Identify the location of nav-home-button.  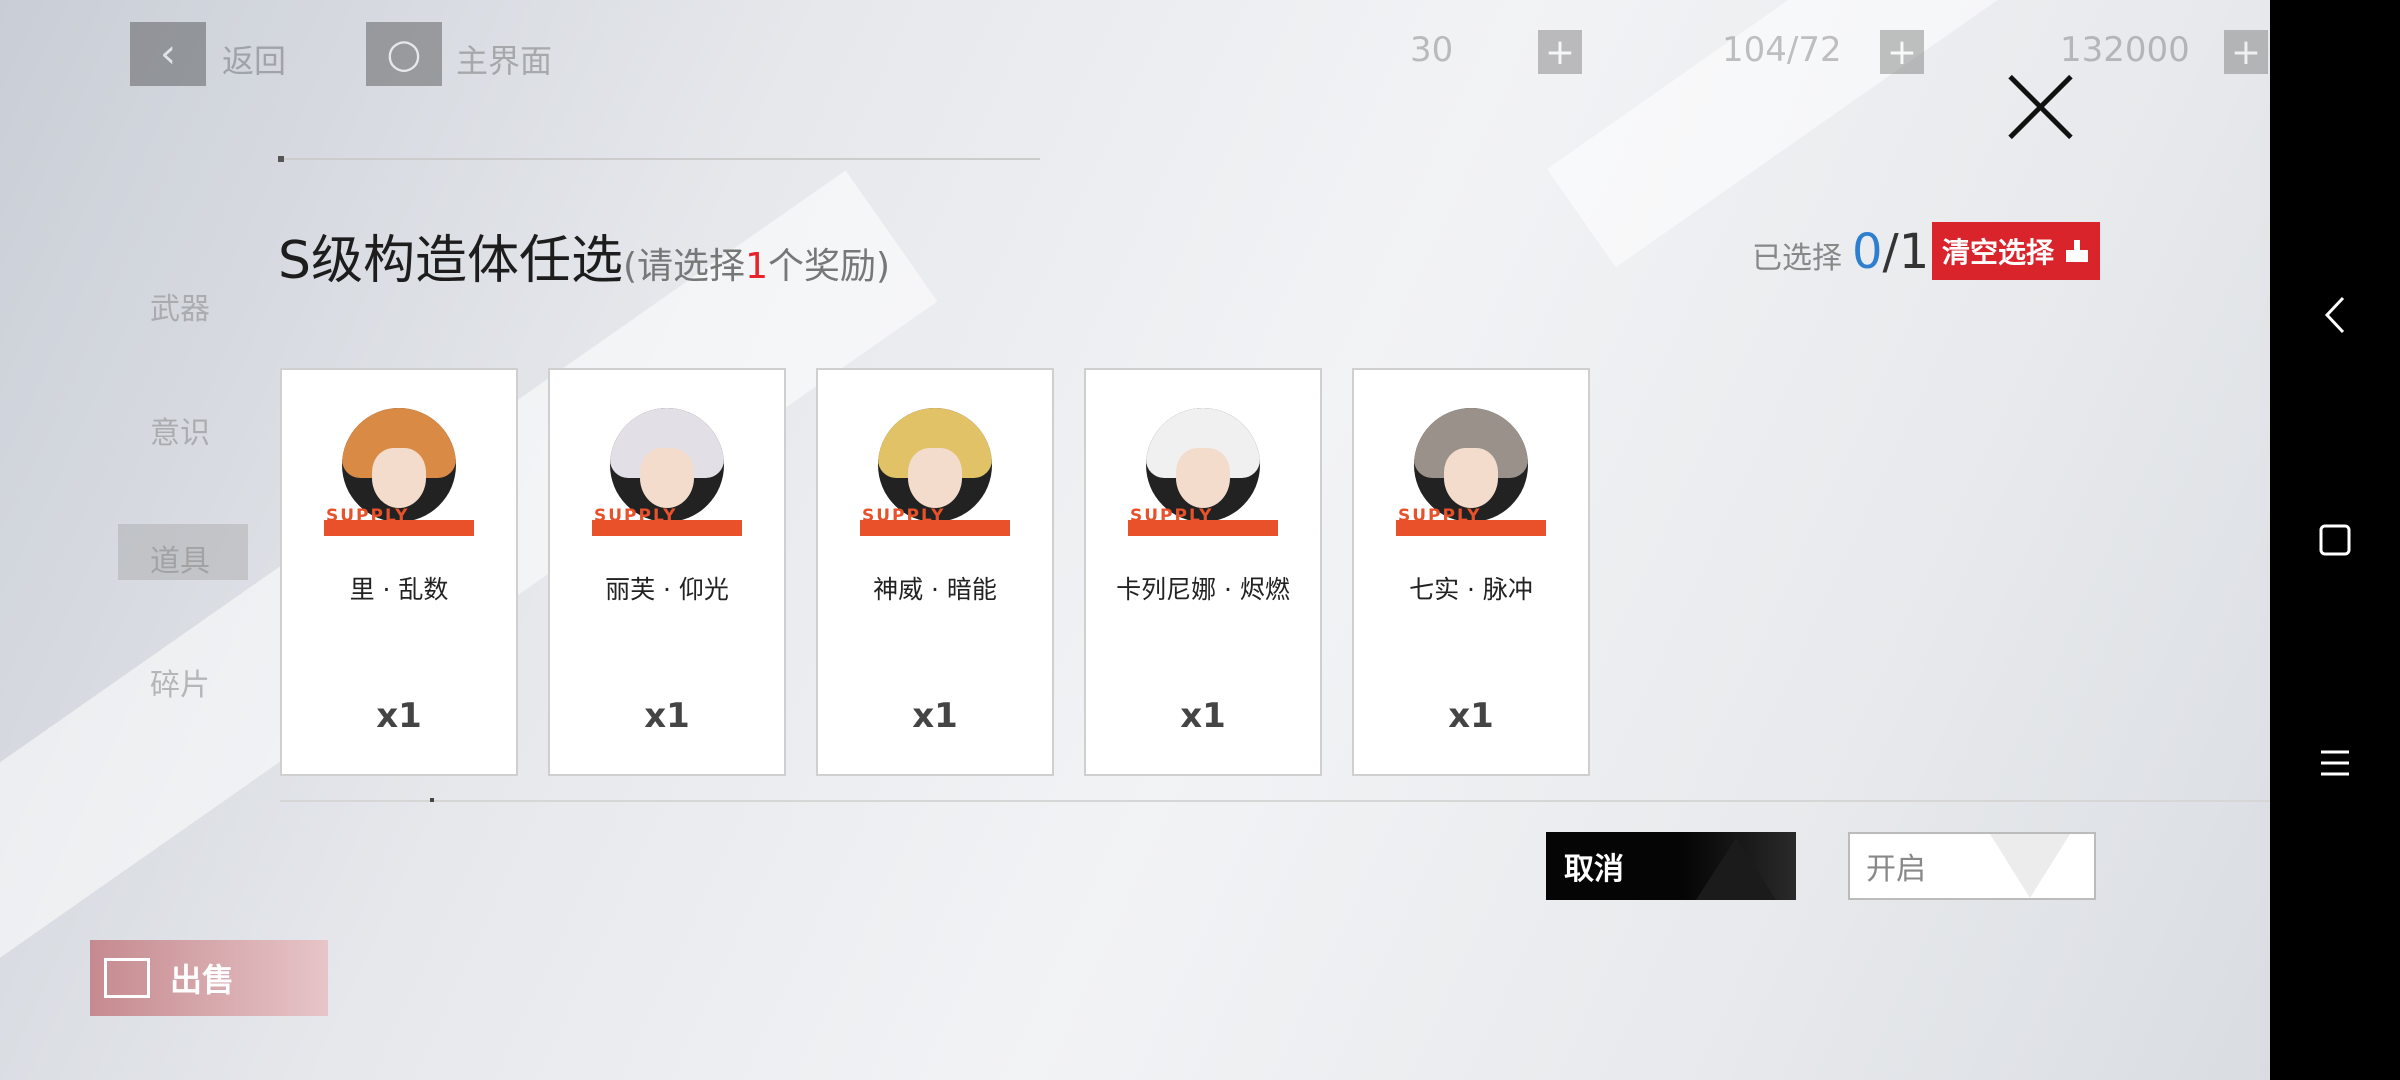
(2335, 541).